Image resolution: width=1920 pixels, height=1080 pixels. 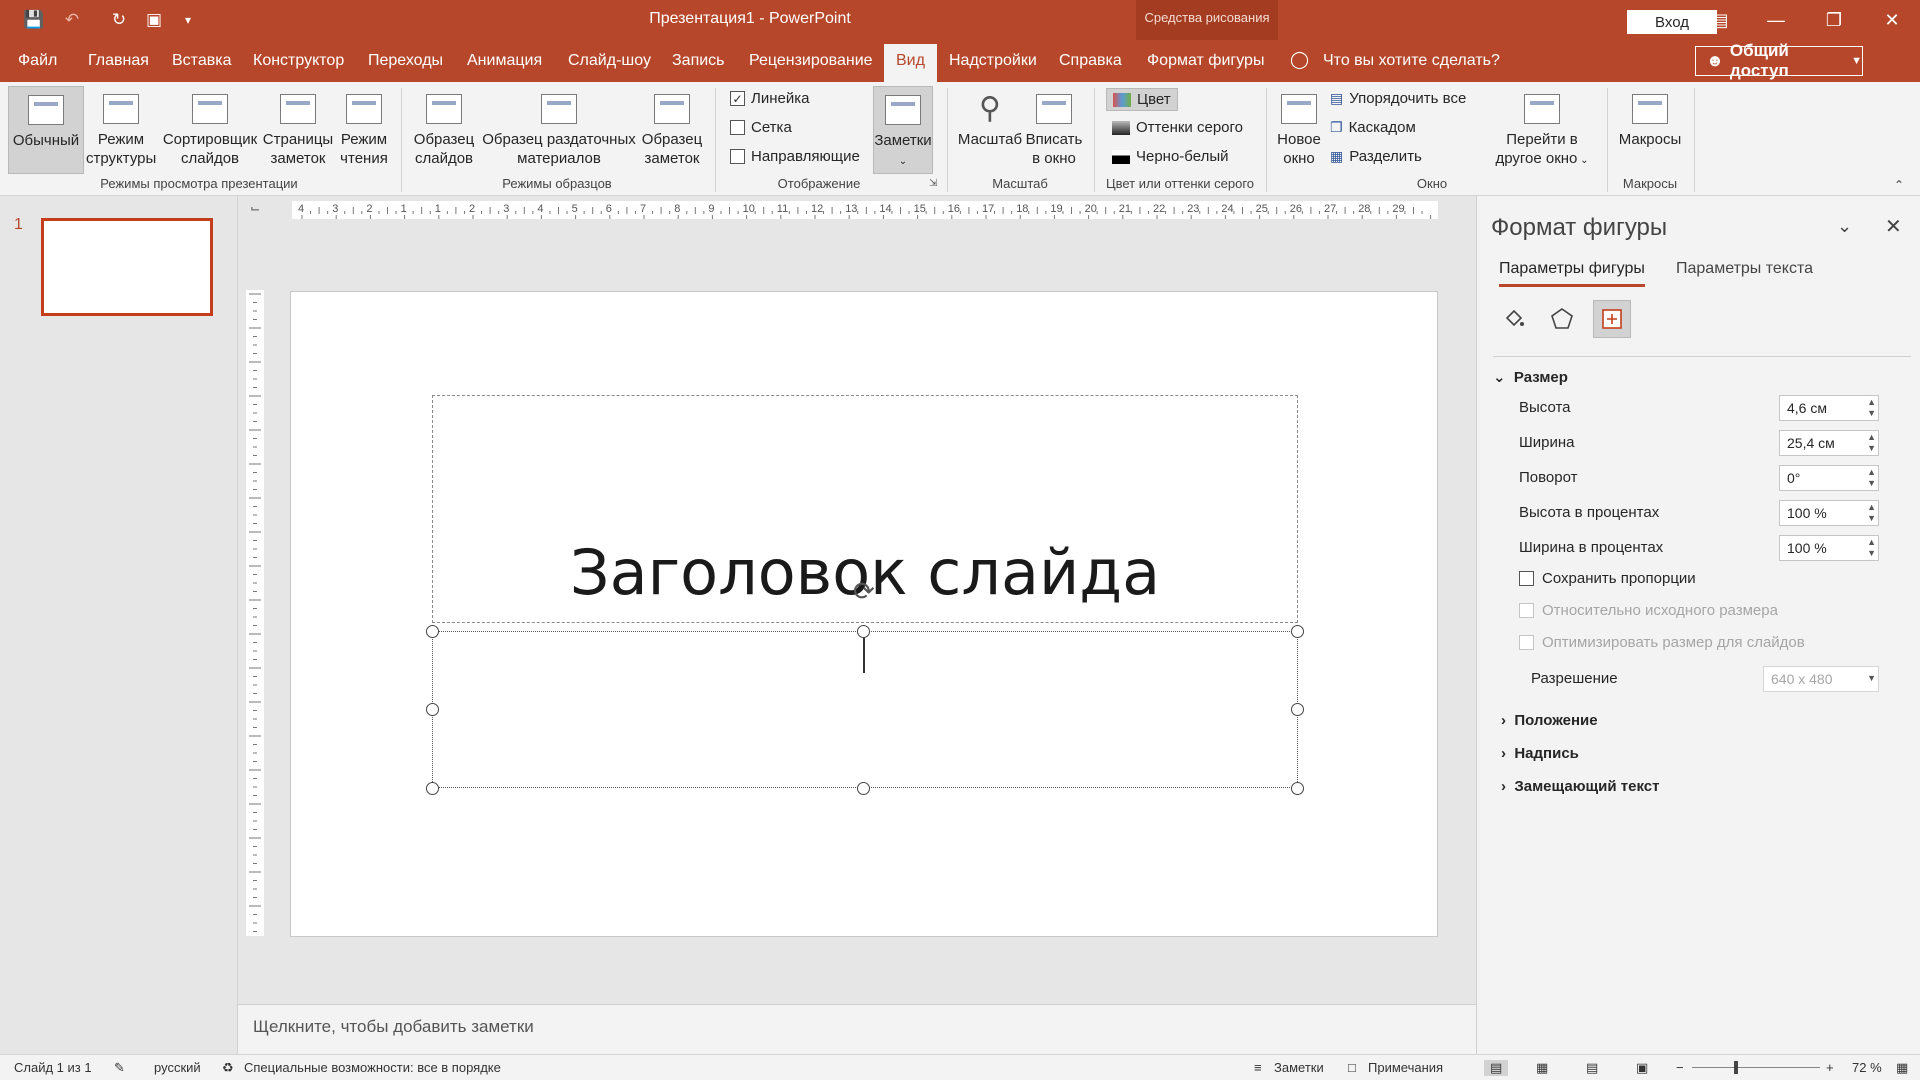 I want to click on slideshow-status-icon: ▣, so click(x=1642, y=1068).